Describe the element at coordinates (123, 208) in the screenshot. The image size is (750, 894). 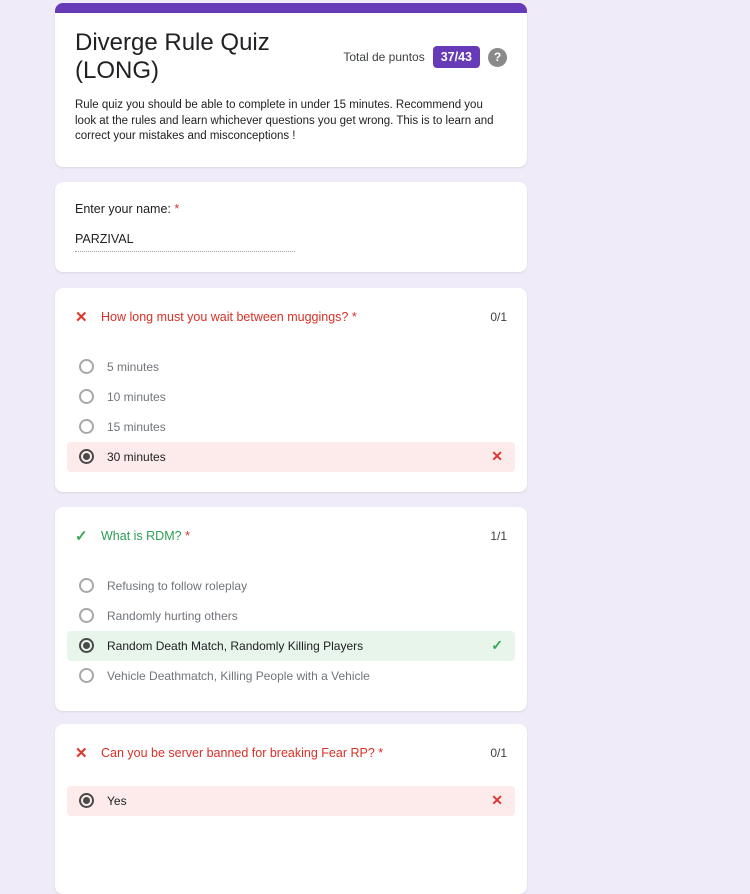
I see `name-question-text: Enter your name:` at that location.